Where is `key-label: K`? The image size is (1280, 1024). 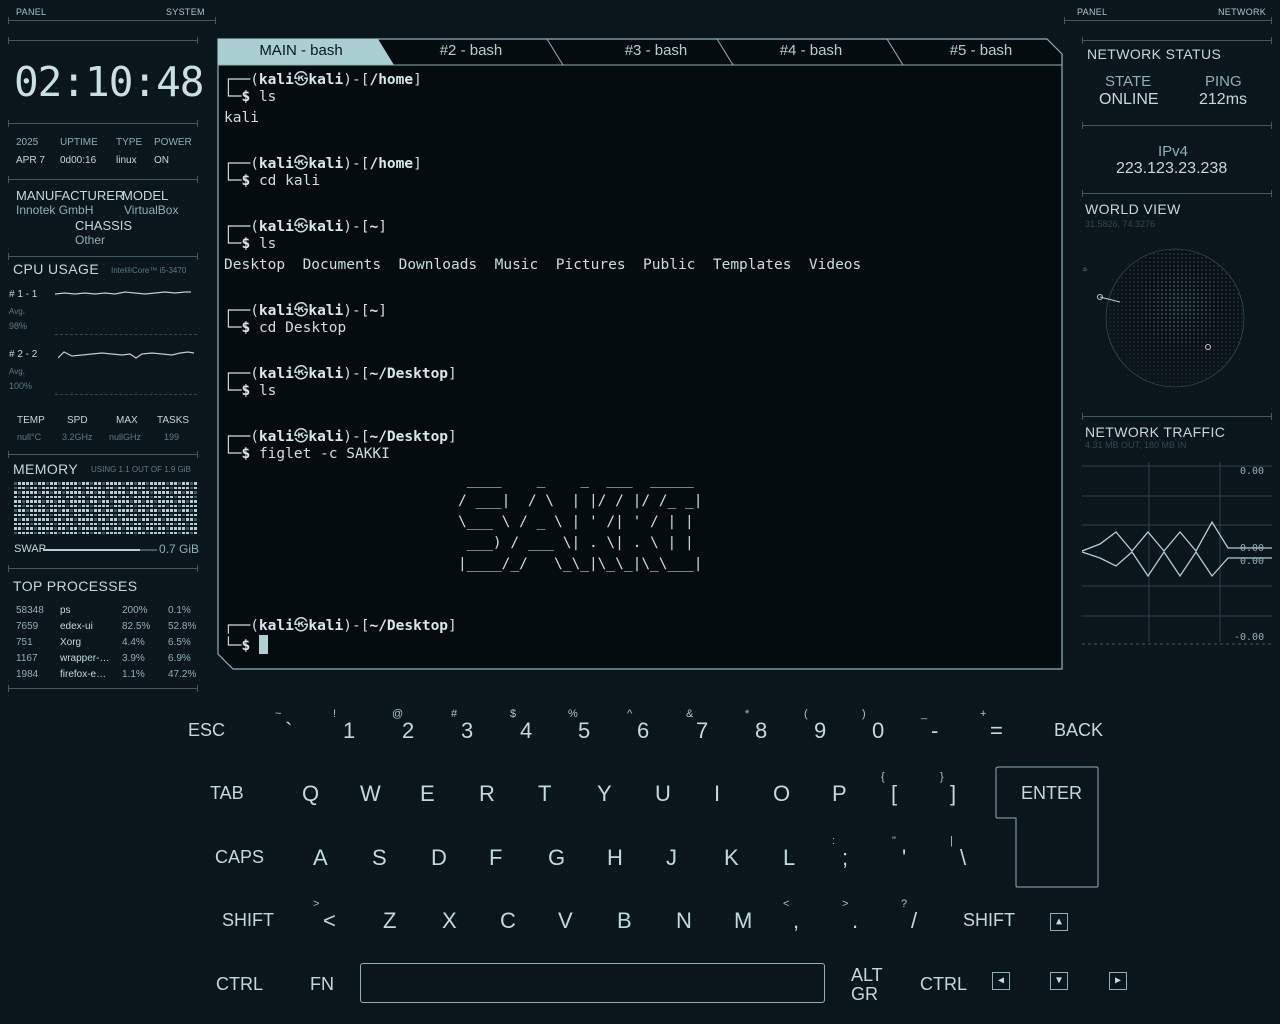
key-label: K is located at coordinates (731, 857).